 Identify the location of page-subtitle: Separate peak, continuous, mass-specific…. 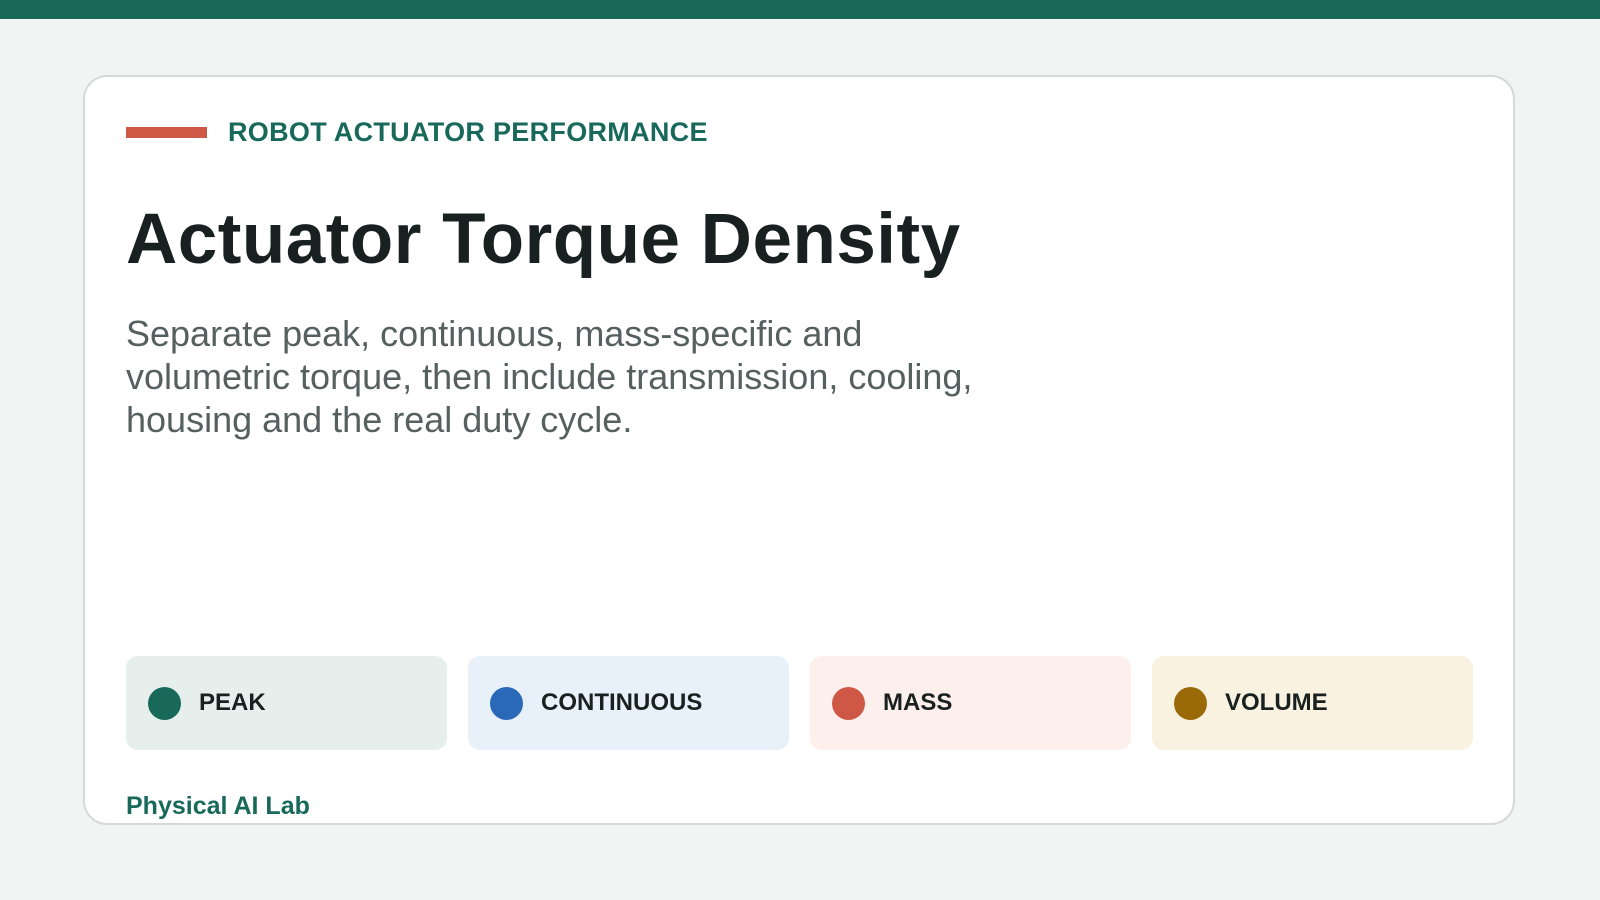
(549, 376).